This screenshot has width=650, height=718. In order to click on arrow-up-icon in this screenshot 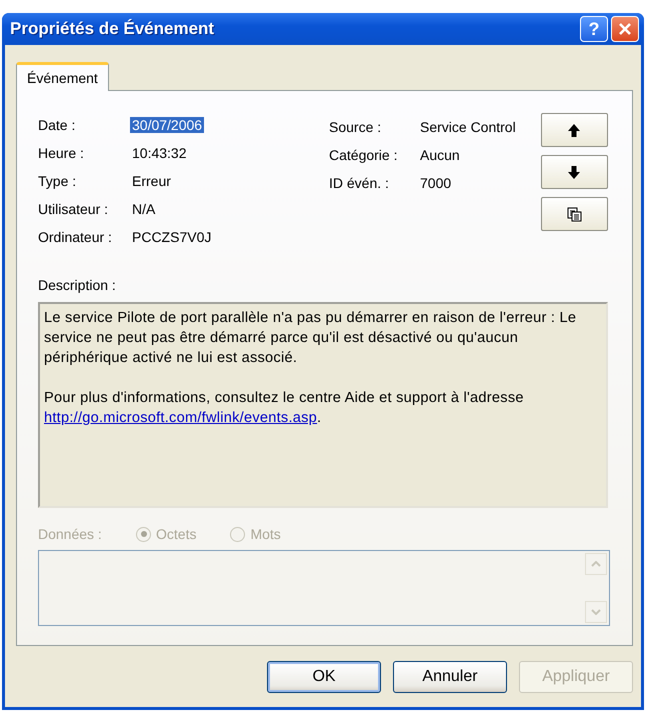, I will do `click(574, 130)`.